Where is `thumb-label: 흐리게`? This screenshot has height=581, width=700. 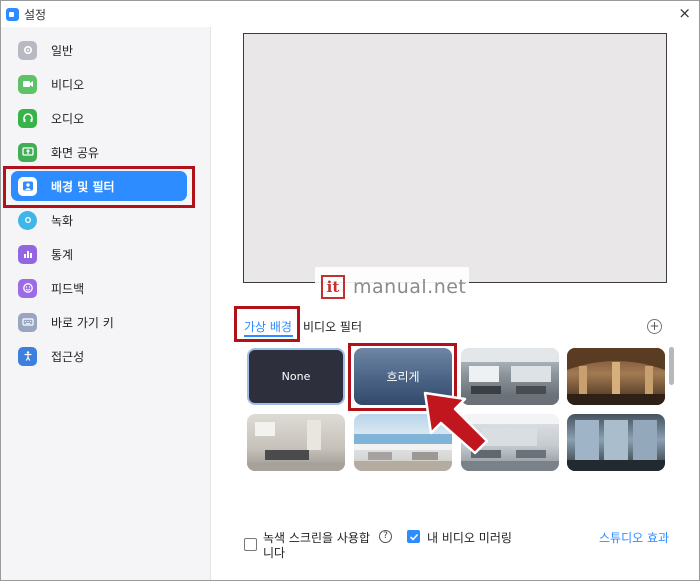
thumb-label: 흐리게 is located at coordinates (403, 377).